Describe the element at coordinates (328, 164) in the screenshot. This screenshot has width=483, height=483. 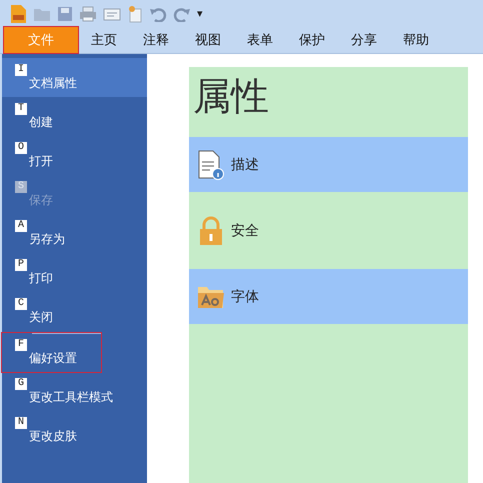
I see `property-row: 描述` at that location.